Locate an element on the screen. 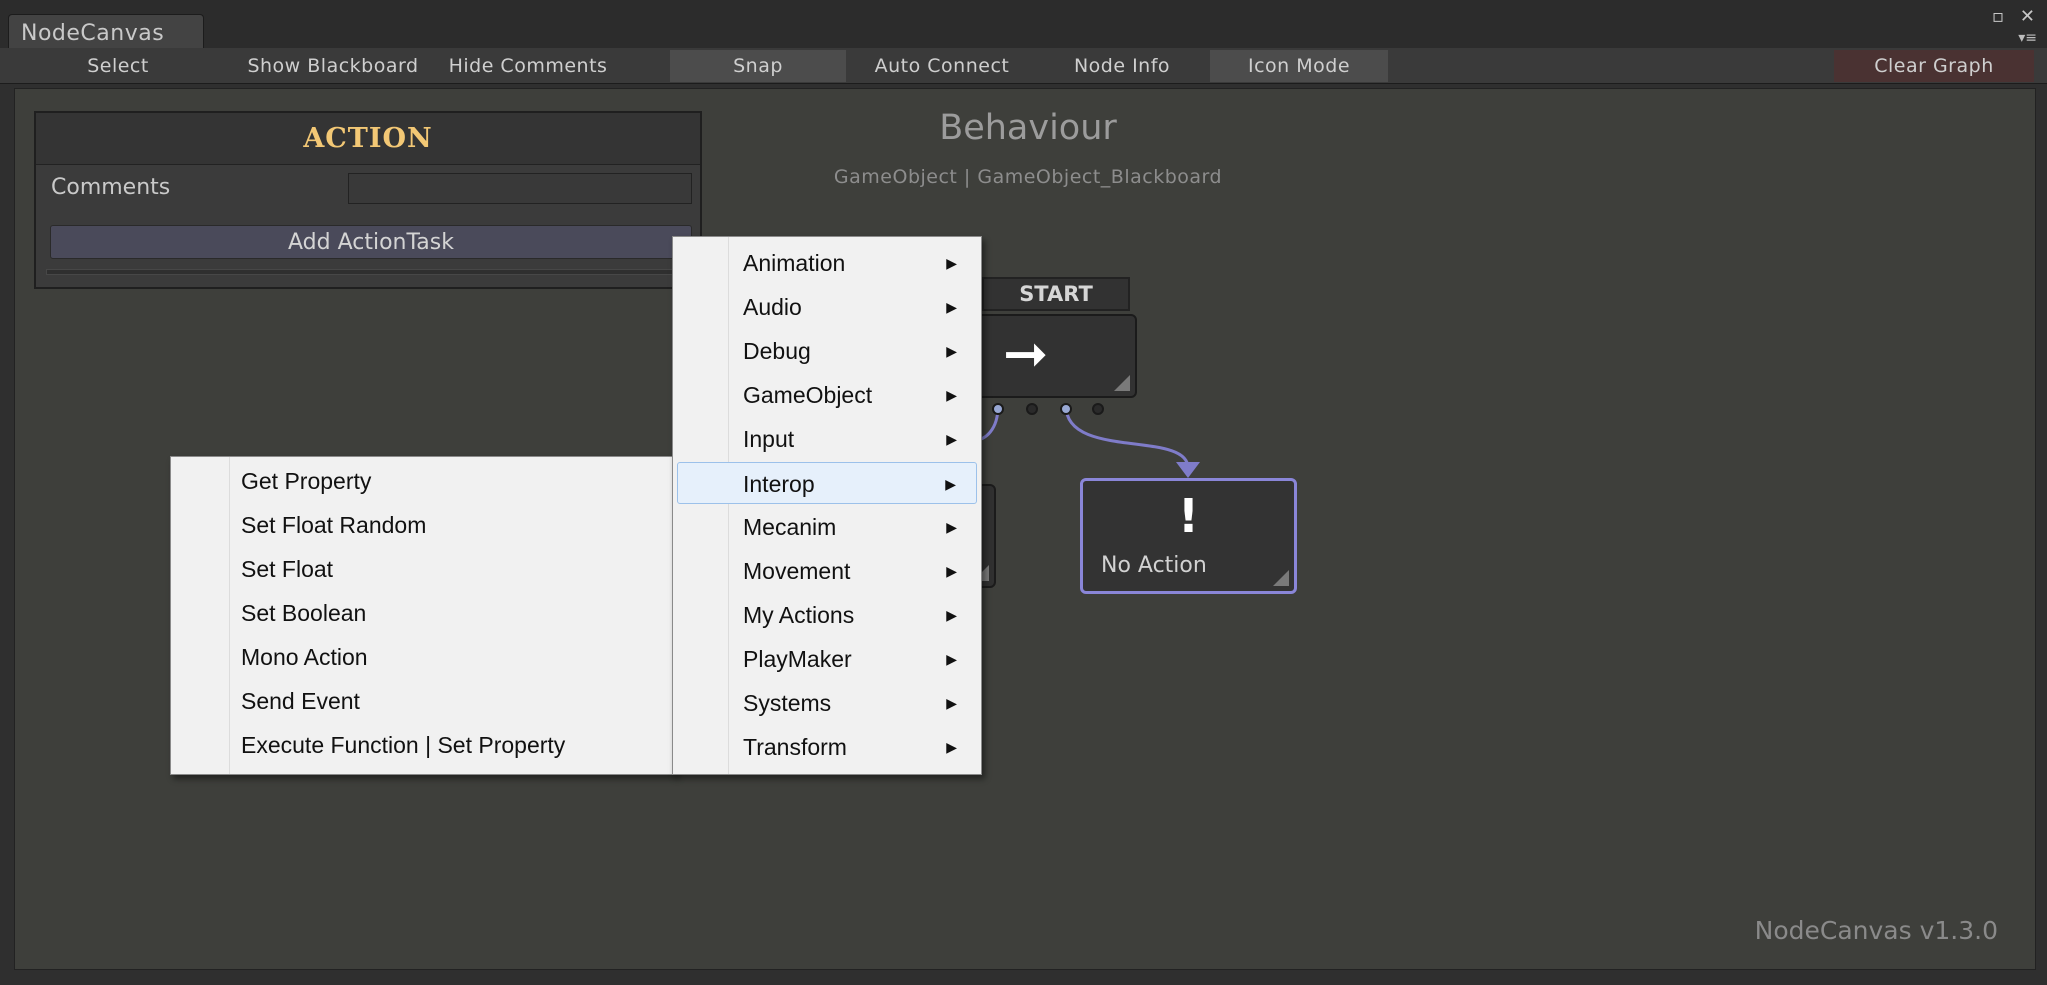  menu-item-label: My Actions is located at coordinates (799, 615).